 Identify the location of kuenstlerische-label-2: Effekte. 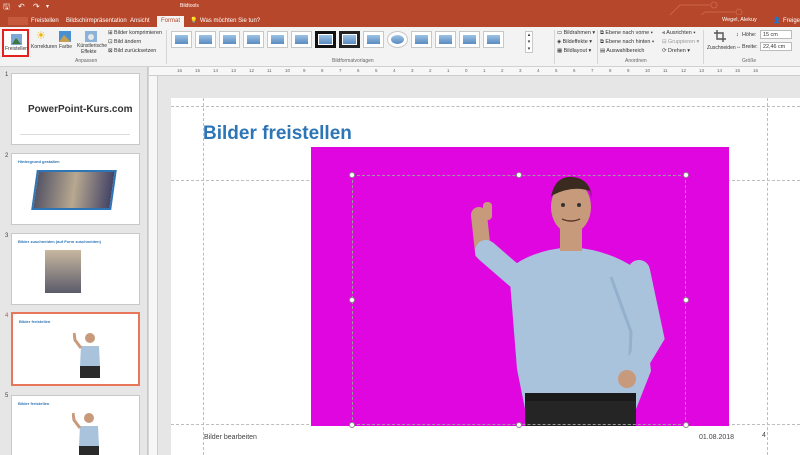
(89, 52).